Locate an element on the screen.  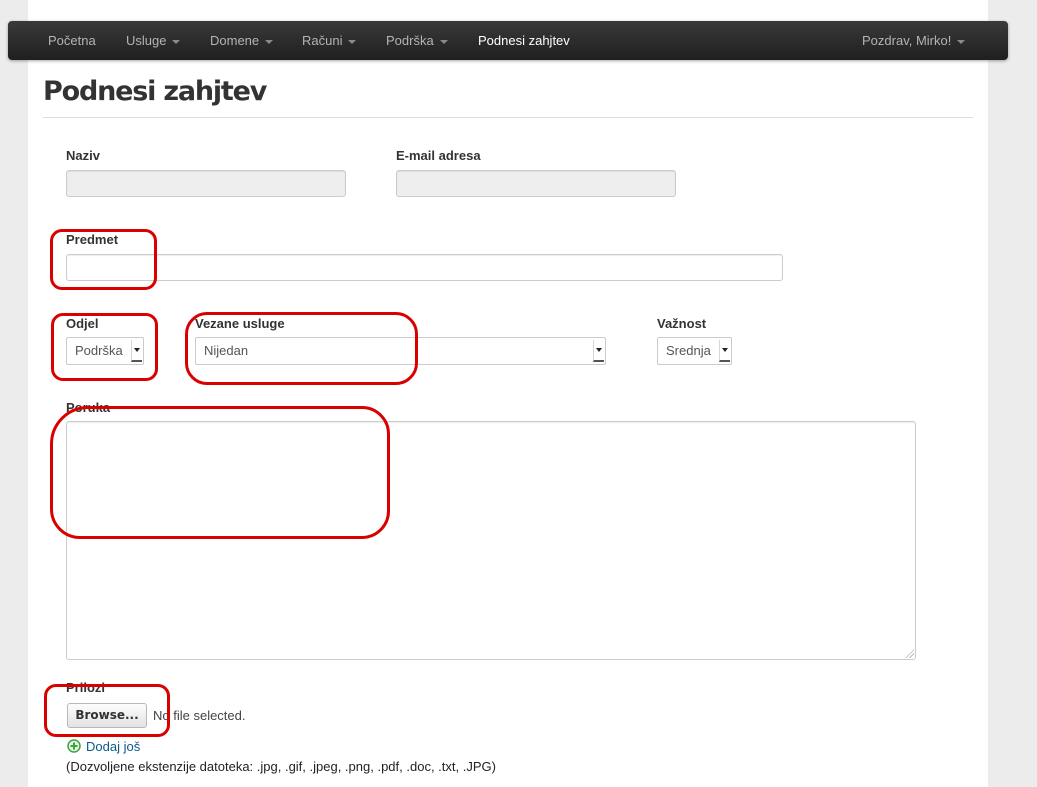
nav-item-label: Početna is located at coordinates (72, 40).